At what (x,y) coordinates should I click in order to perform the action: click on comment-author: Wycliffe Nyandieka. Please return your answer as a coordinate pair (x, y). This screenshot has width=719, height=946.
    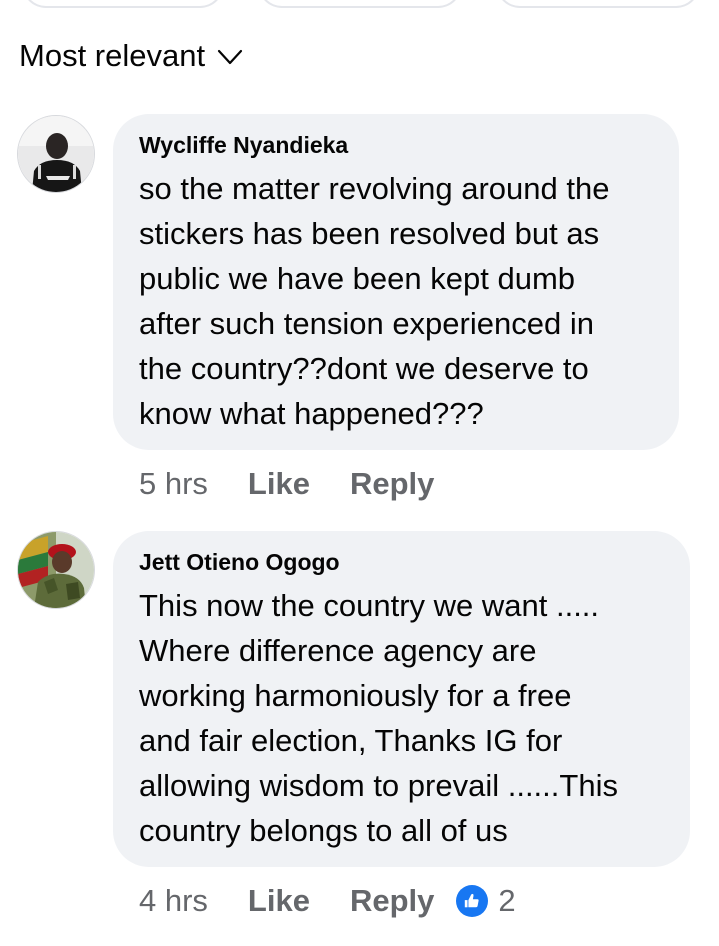
    Looking at the image, I should click on (396, 145).